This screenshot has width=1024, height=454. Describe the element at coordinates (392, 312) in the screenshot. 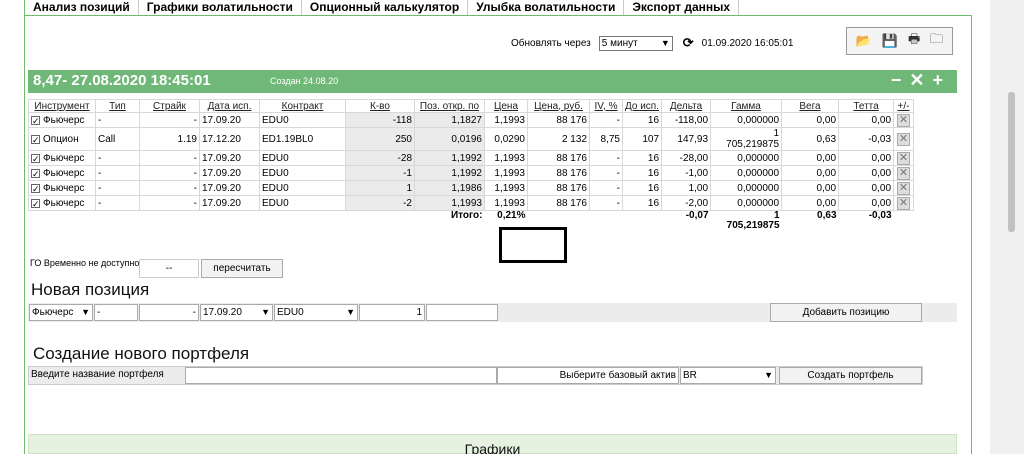

I see `new-qty-field: 1` at that location.